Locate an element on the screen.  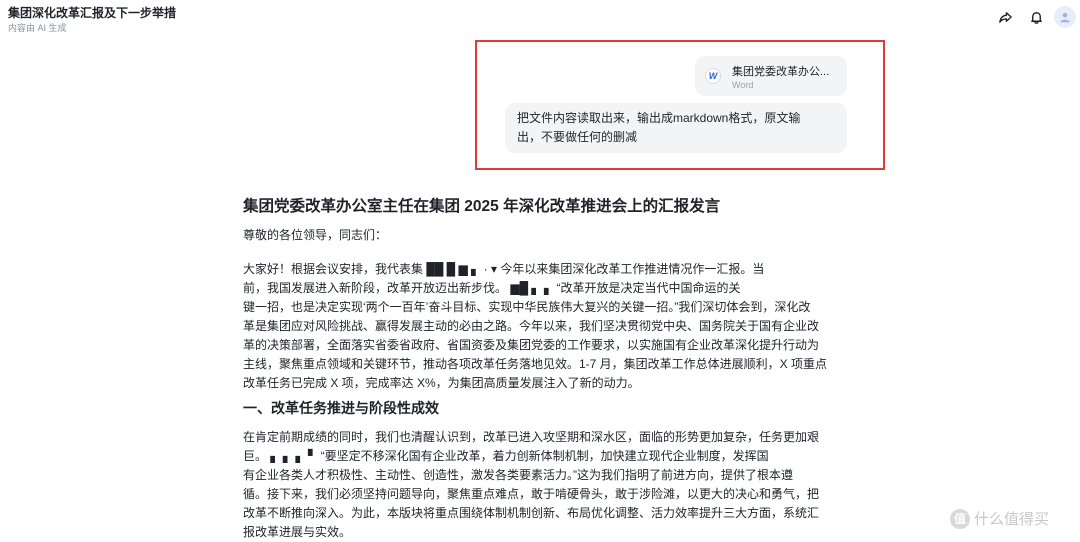
user-message-bubble: 把文件内容读取出来，输出成markdown格式，原文输 出，不要做任何的删减 is located at coordinates (676, 128).